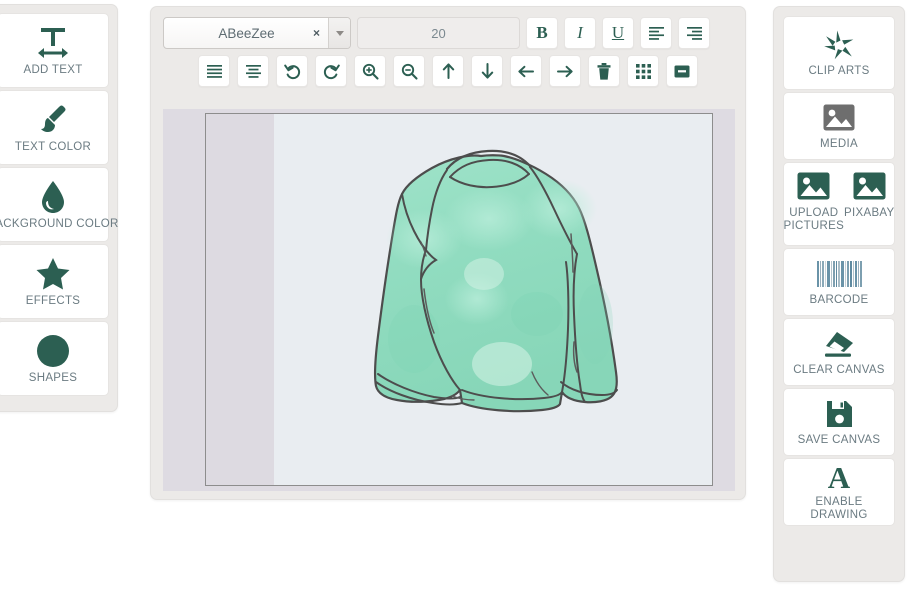 The height and width of the screenshot is (590, 920). I want to click on chevron-down-icon, so click(339, 33).